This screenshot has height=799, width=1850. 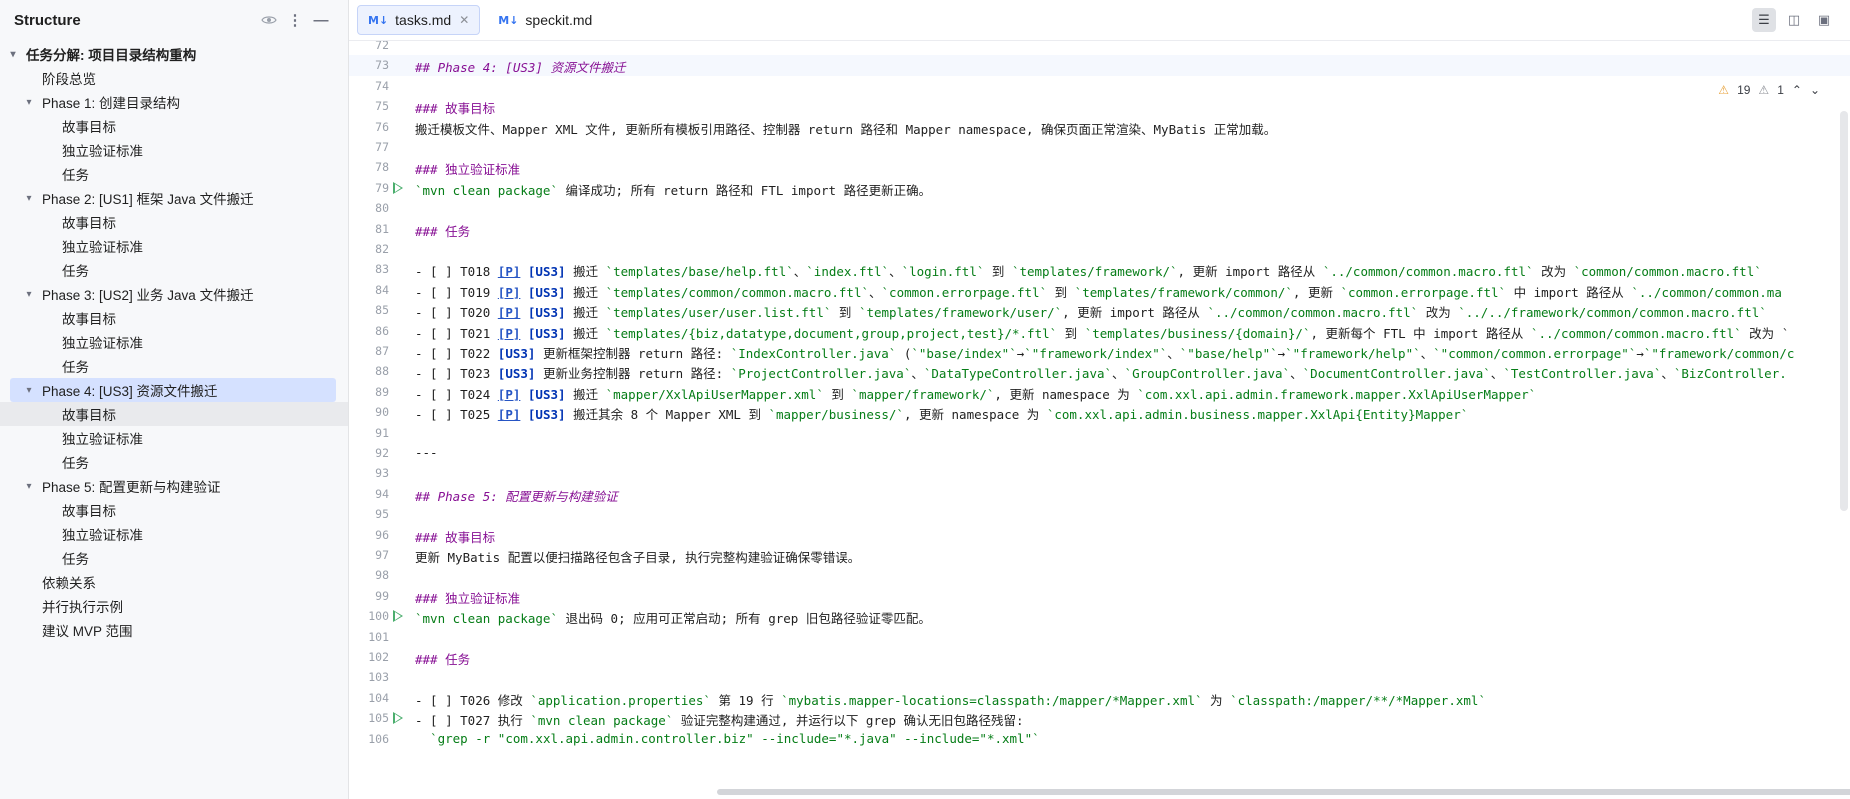 I want to click on more-vertical-icon: ⋮, so click(x=295, y=20).